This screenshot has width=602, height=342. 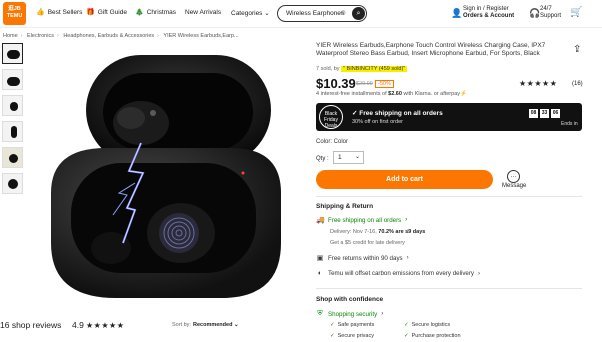 What do you see at coordinates (14, 13) in the screenshot?
I see `temu-logo: 逛JB TEMU` at bounding box center [14, 13].